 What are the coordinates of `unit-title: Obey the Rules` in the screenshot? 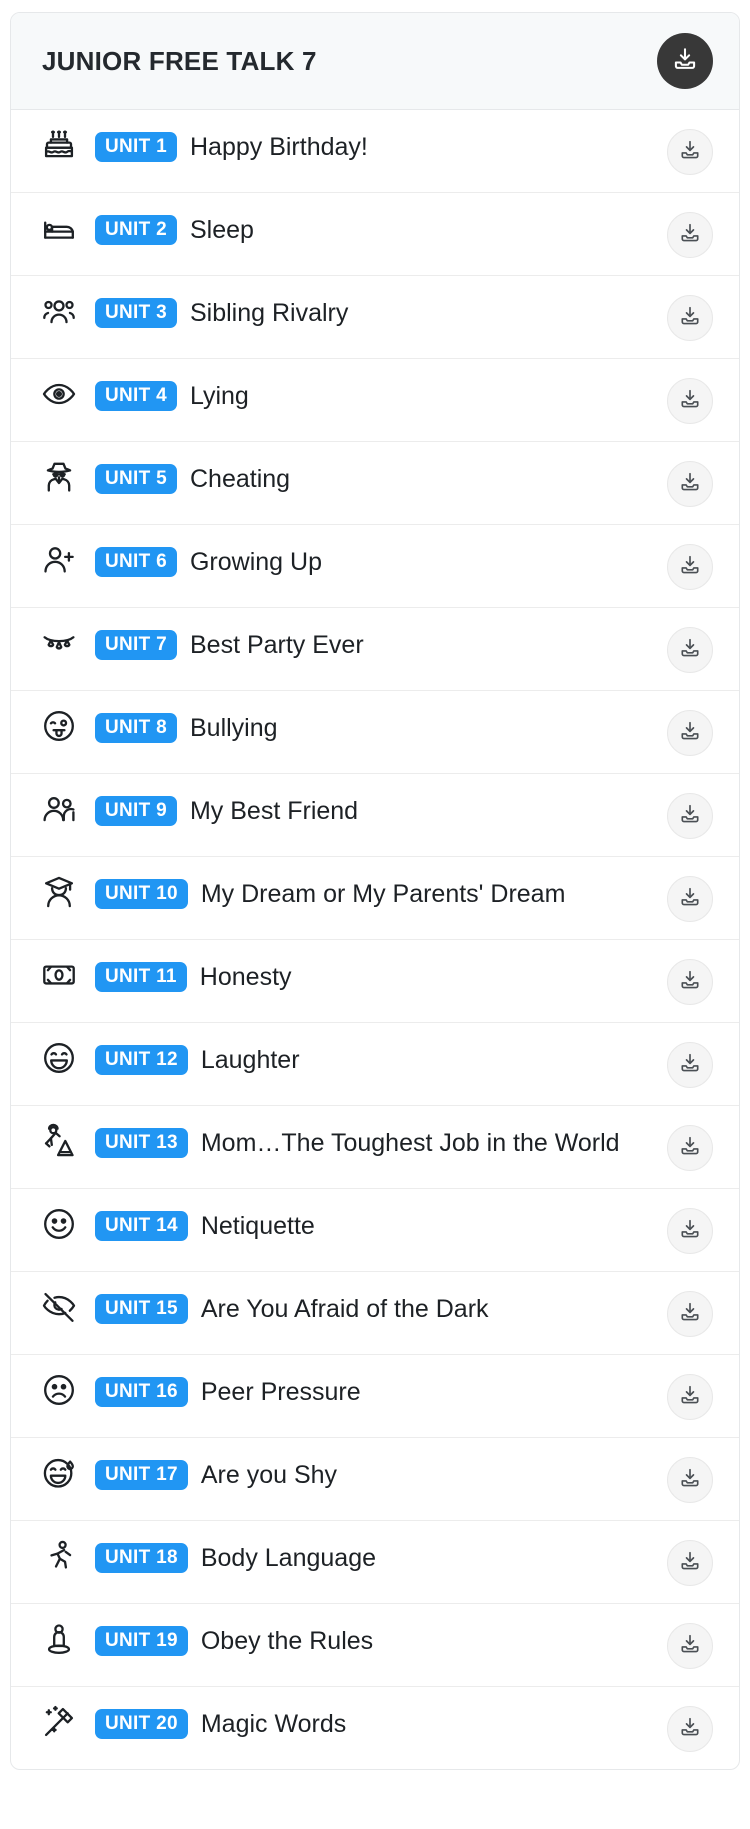 It's located at (287, 1641).